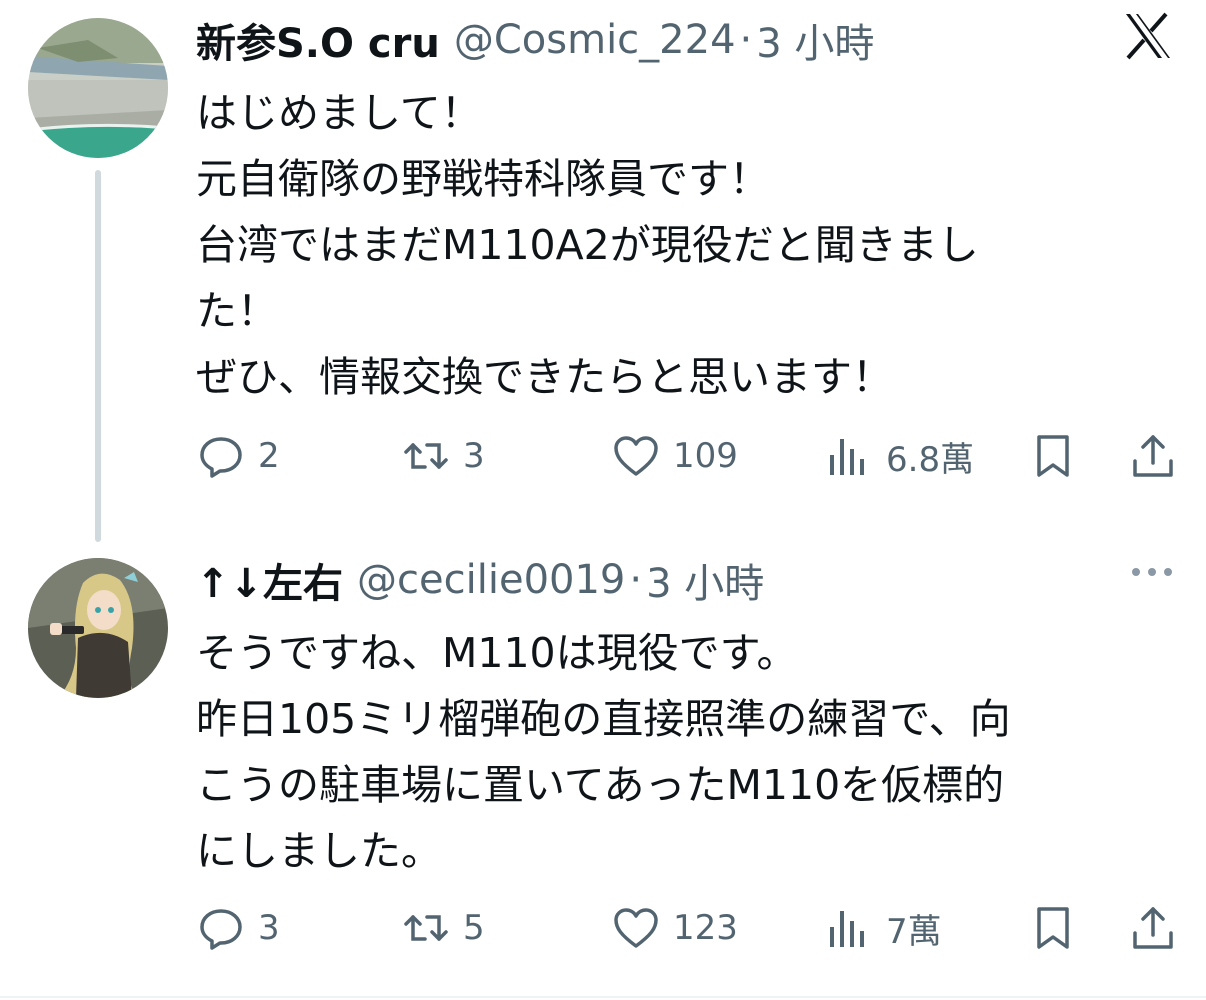 The image size is (1206, 1000). I want to click on author-name: 新参S.O cru, so click(318, 40).